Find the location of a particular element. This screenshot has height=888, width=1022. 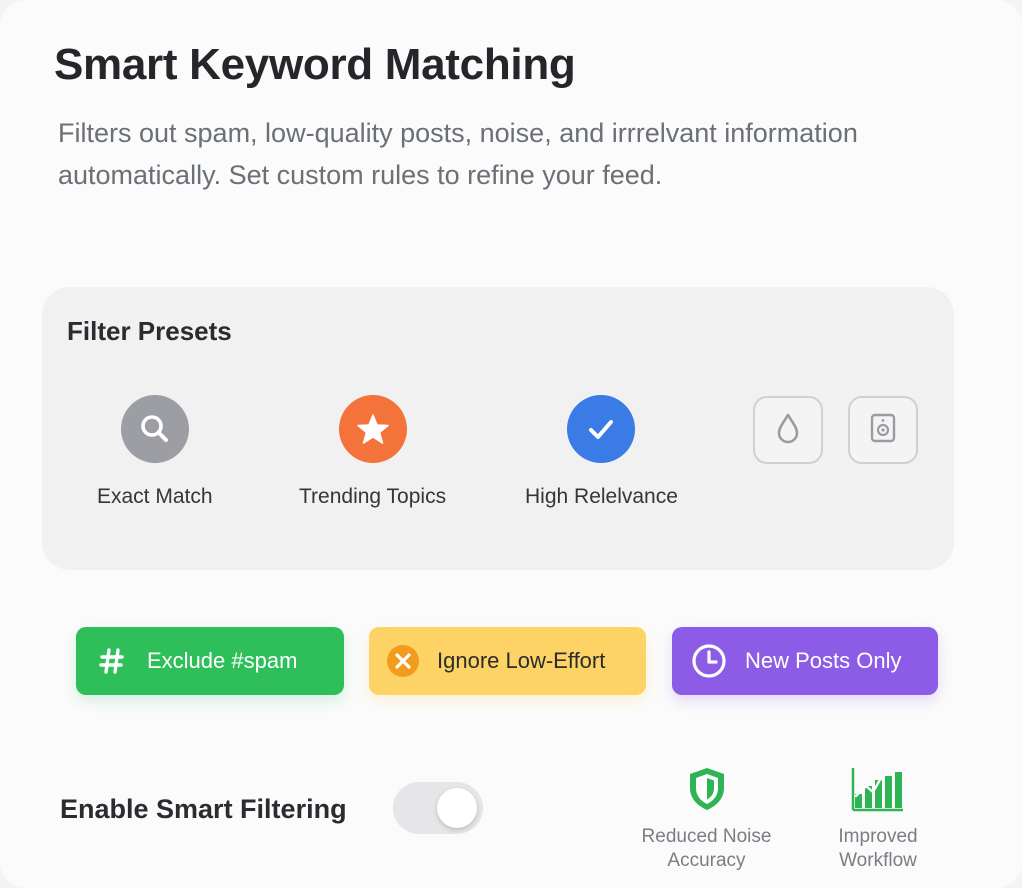

chip-ignore-low-effort: Ignore Low-Effort is located at coordinates (507, 661).